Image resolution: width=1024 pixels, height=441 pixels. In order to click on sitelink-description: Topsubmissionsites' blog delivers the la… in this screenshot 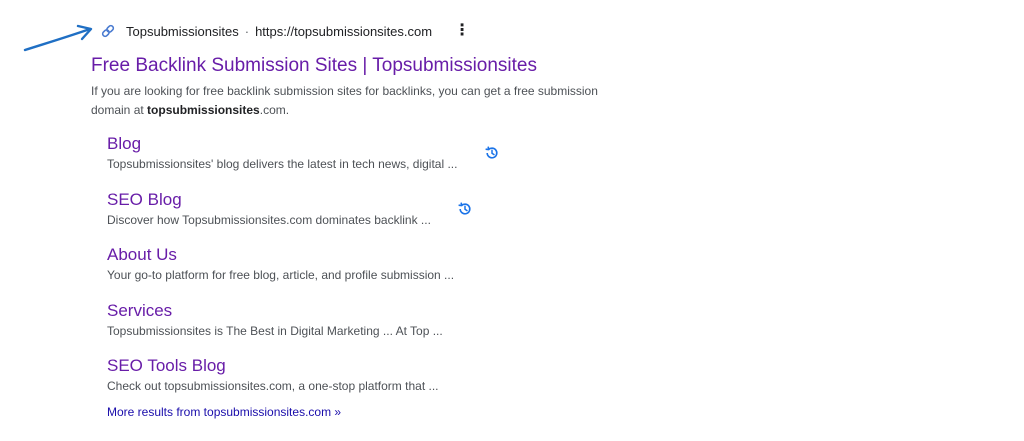, I will do `click(282, 164)`.